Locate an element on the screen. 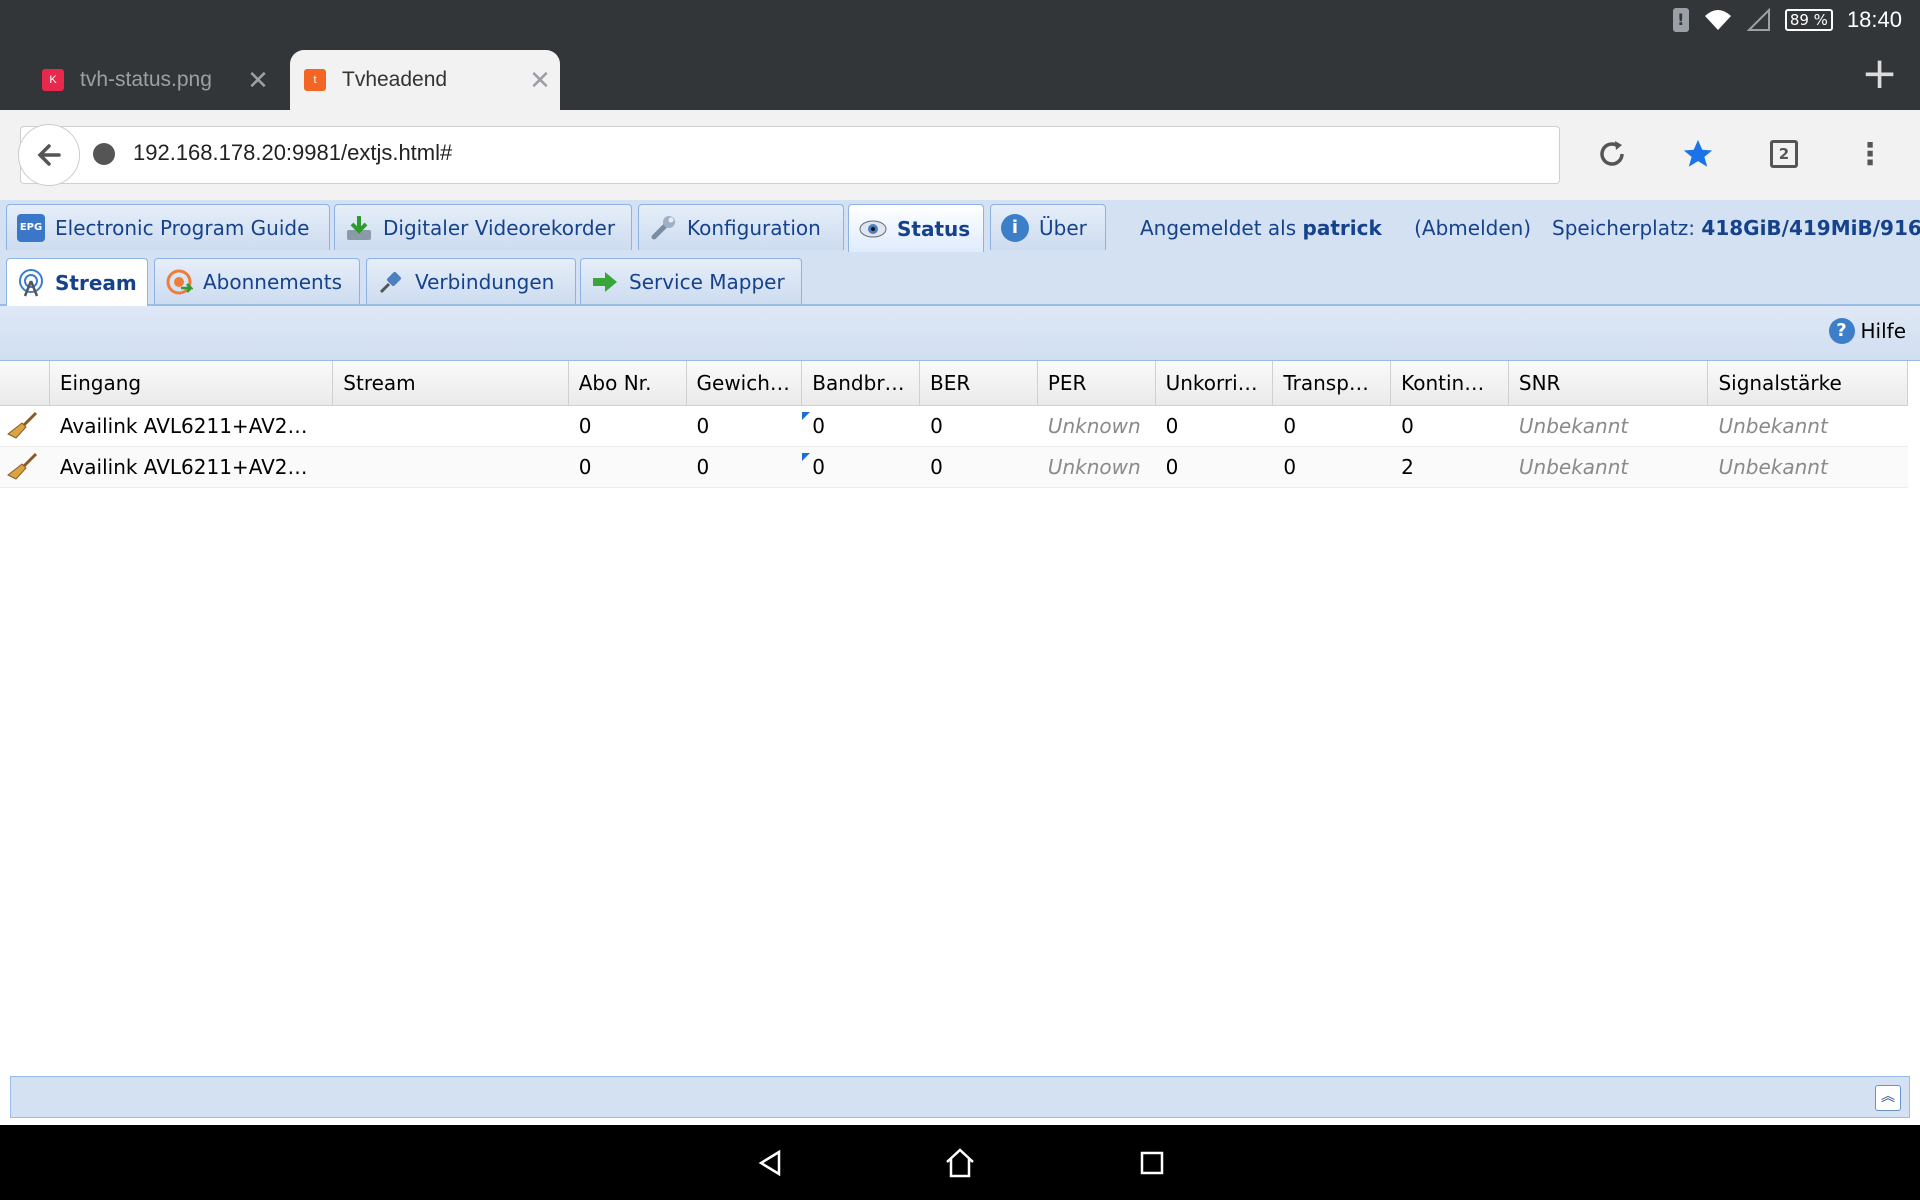 This screenshot has width=1920, height=1200. tab-abonnements: Abonnements is located at coordinates (257, 281).